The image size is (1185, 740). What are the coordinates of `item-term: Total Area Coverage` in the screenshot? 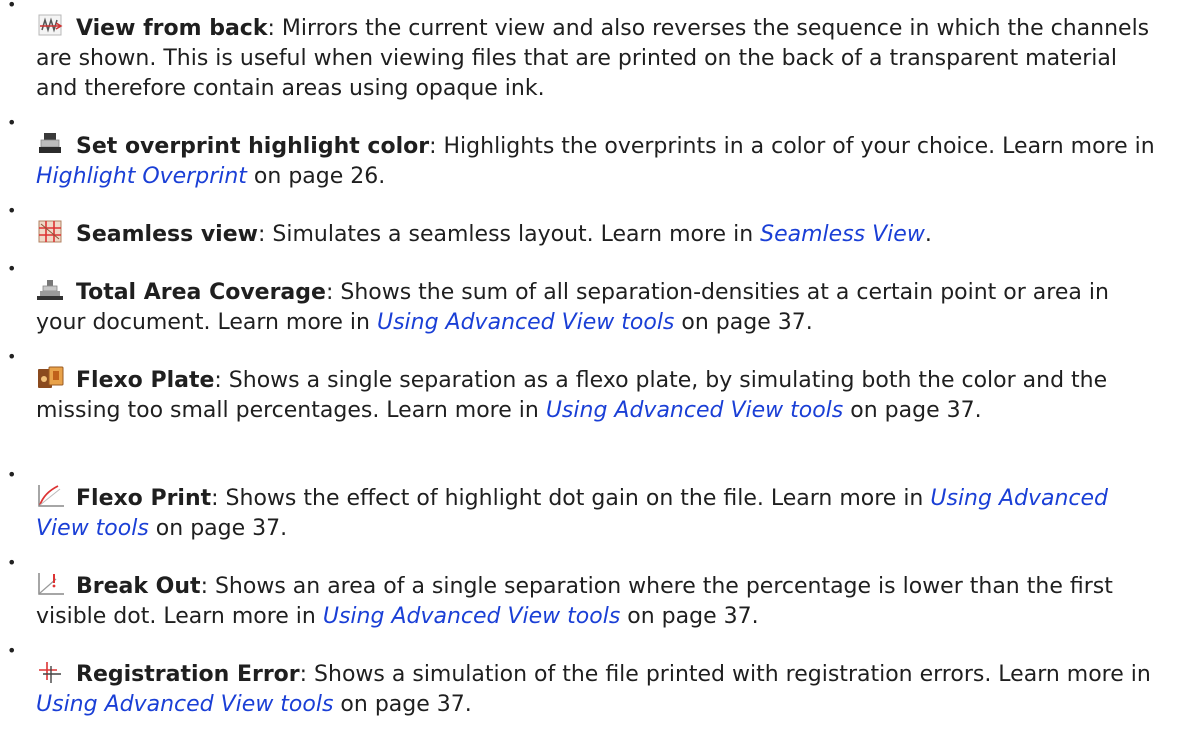 It's located at (201, 292).